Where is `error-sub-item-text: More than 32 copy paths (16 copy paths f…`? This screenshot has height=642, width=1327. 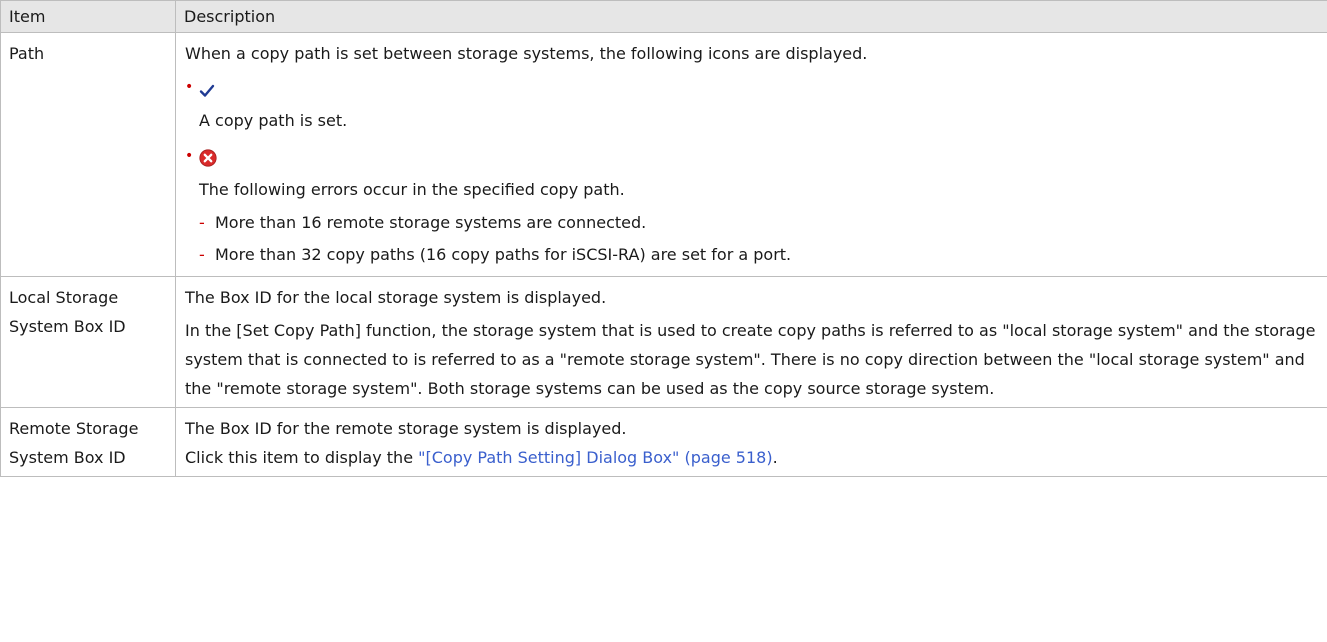 error-sub-item-text: More than 32 copy paths (16 copy paths f… is located at coordinates (503, 254).